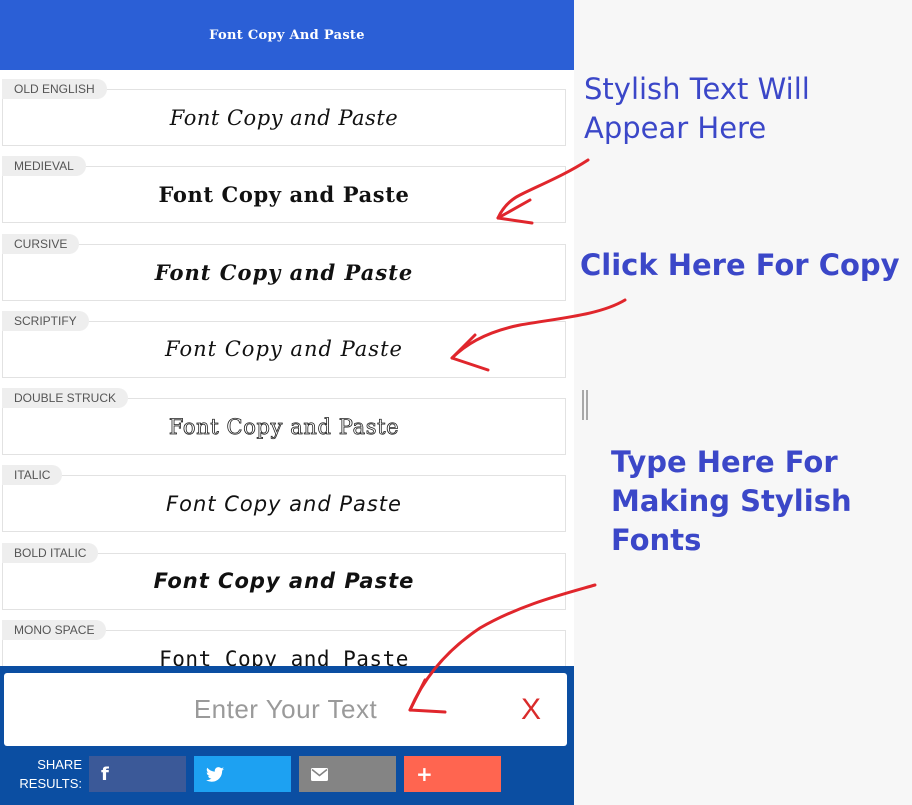  What do you see at coordinates (54, 89) in the screenshot?
I see `style-label: OLD ENGLISH` at bounding box center [54, 89].